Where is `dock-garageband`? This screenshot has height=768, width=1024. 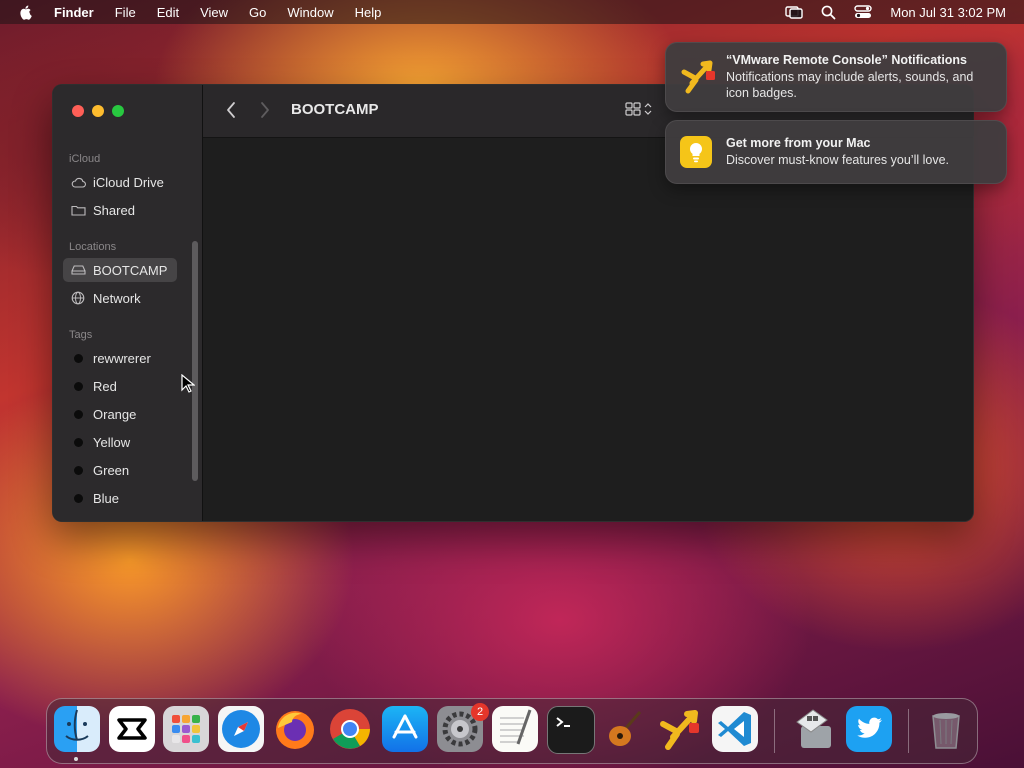
dock-garageband is located at coordinates (625, 729).